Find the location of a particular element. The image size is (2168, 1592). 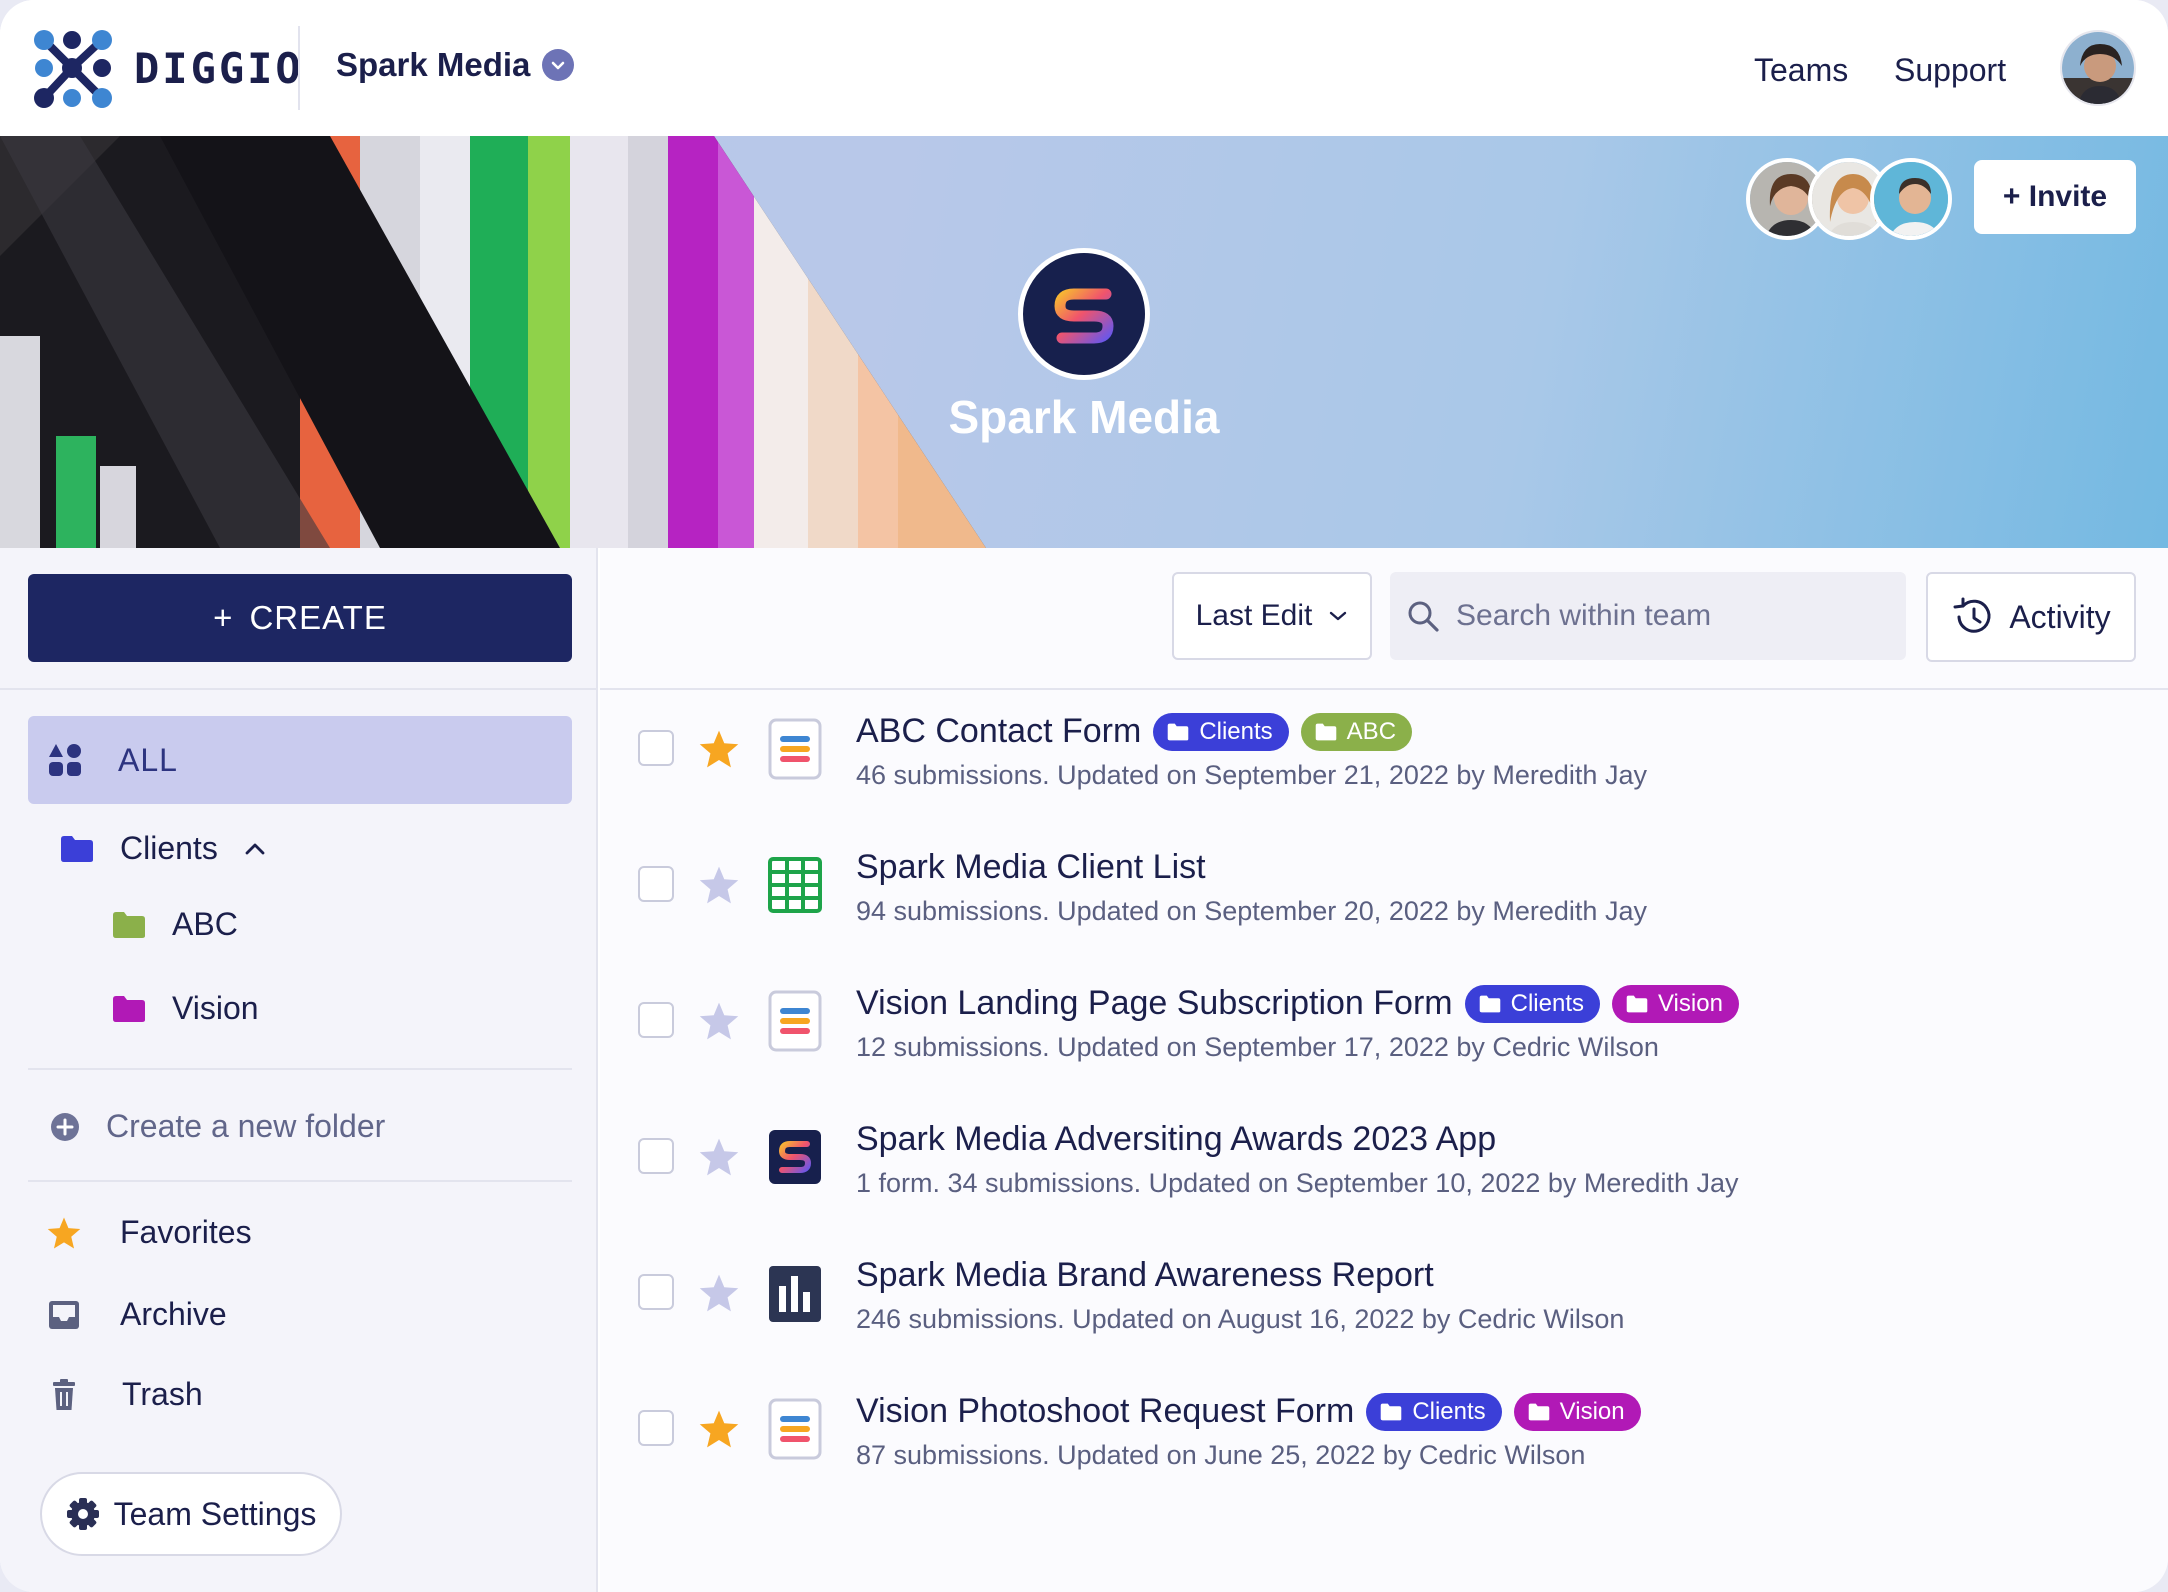

sidebar-item-archive: Archive is located at coordinates (137, 1314).